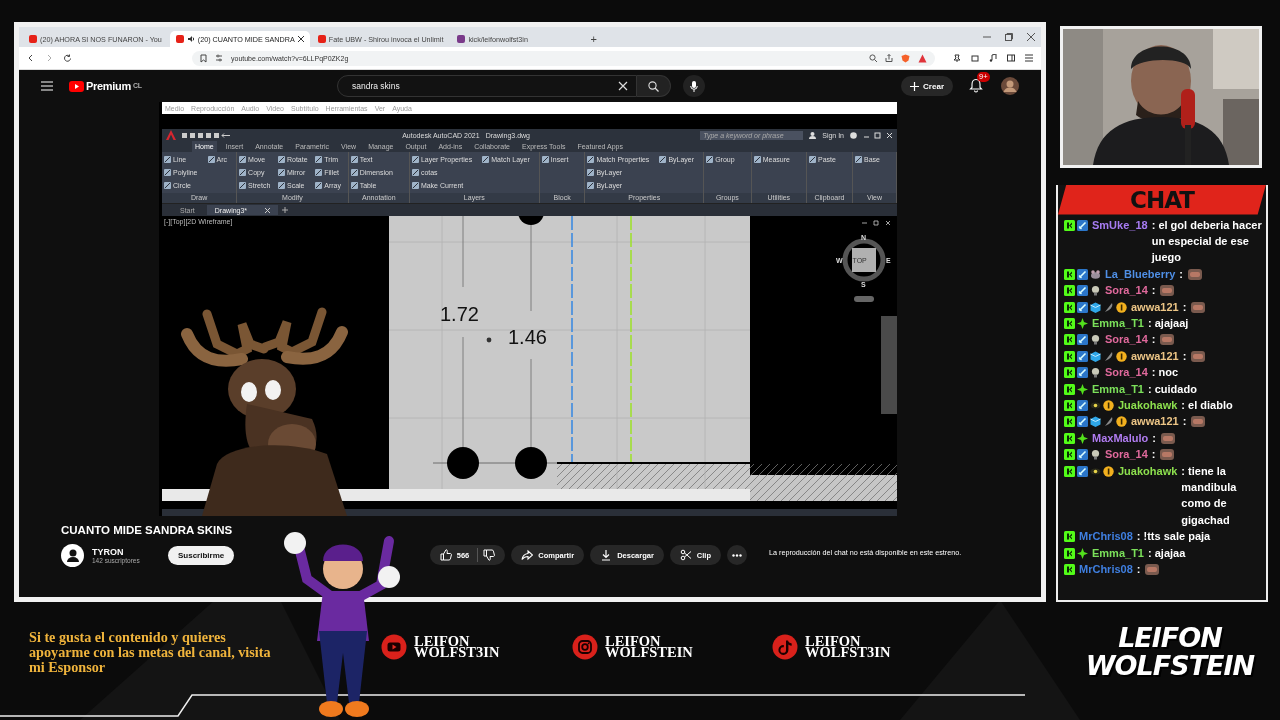  Describe the element at coordinates (927, 86) in the screenshot. I see `create-button: Crear` at that location.